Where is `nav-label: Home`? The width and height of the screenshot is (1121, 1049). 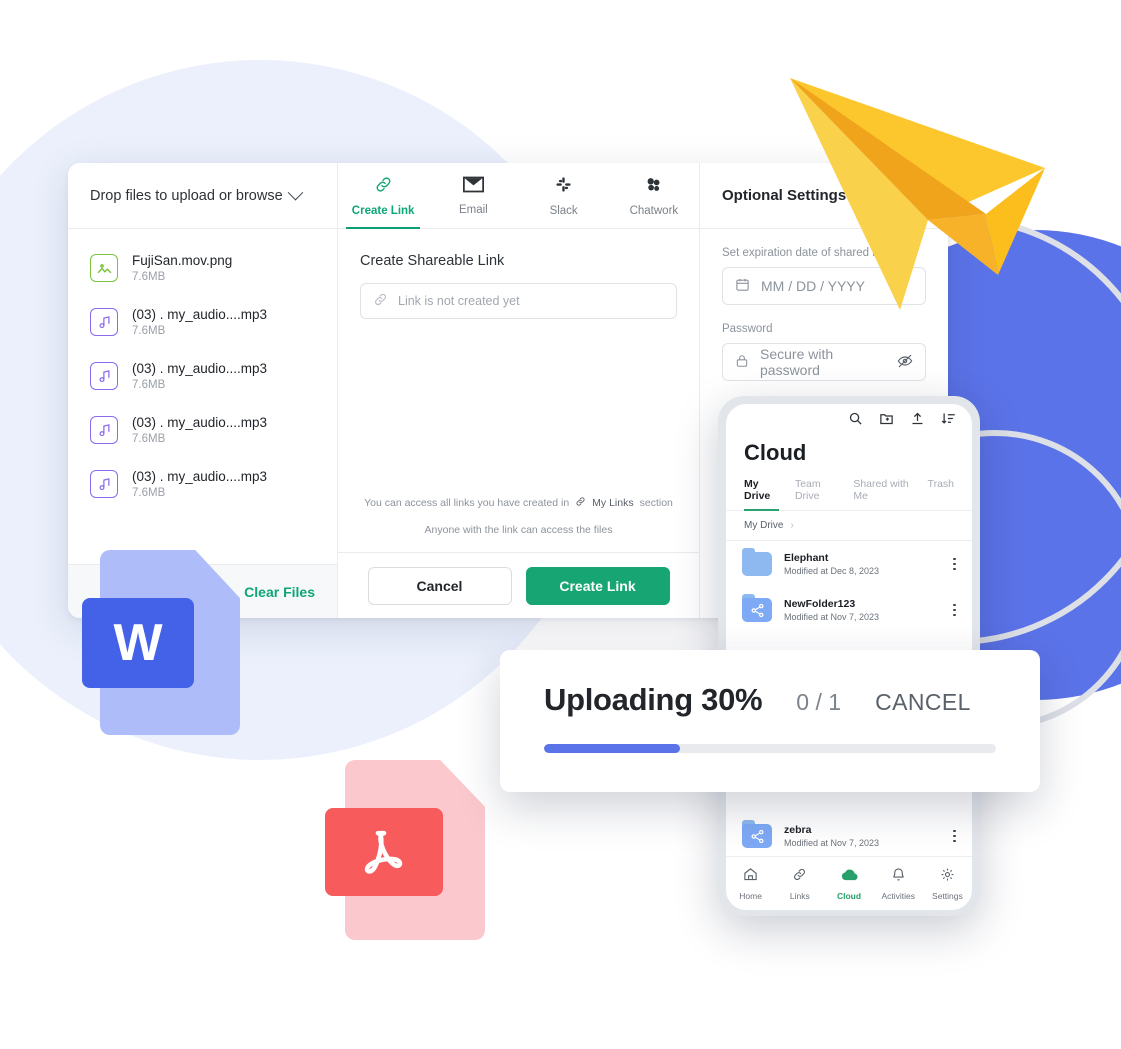
nav-label: Home is located at coordinates (750, 895).